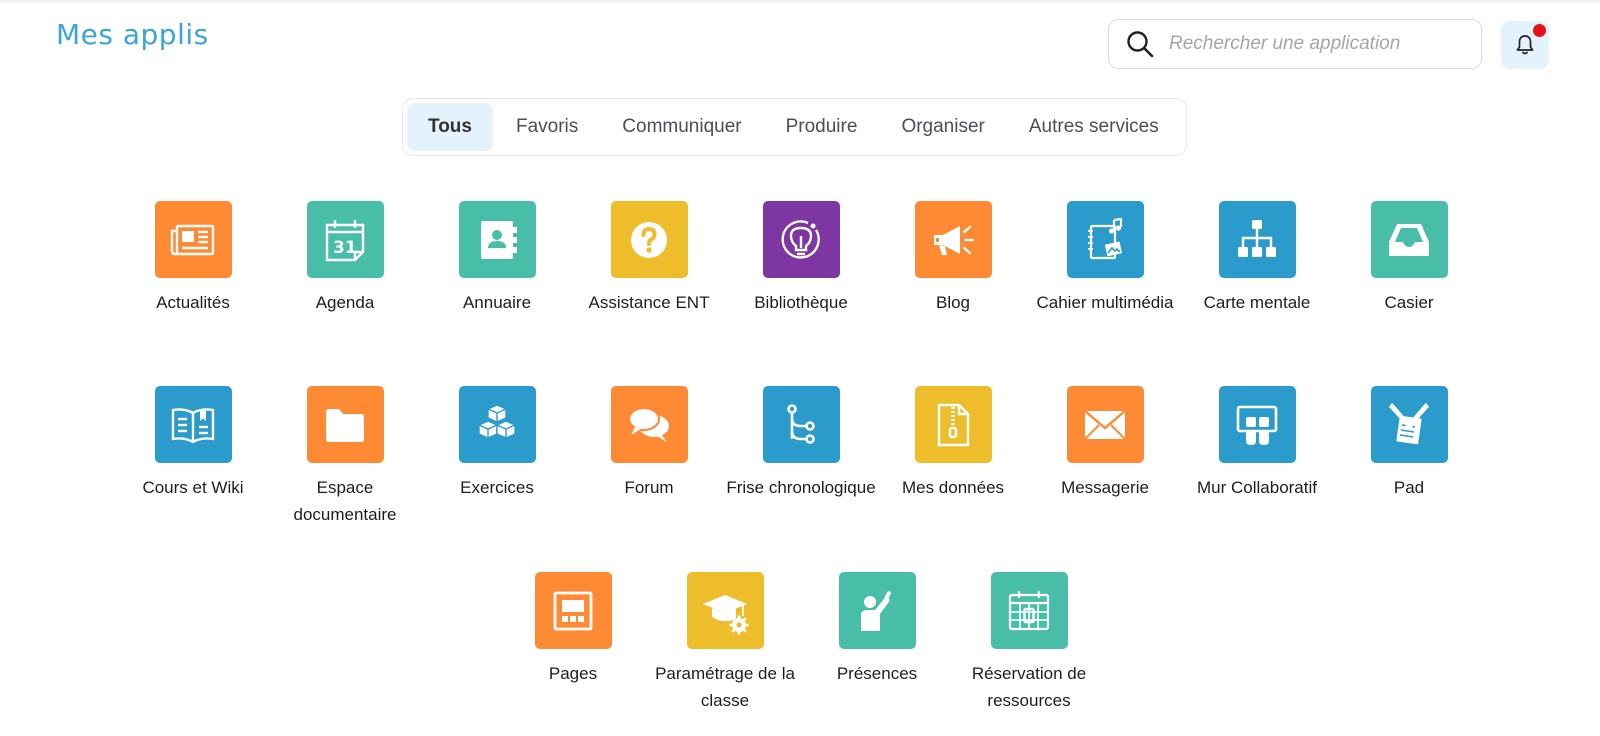  I want to click on app-label: Exercices, so click(497, 487).